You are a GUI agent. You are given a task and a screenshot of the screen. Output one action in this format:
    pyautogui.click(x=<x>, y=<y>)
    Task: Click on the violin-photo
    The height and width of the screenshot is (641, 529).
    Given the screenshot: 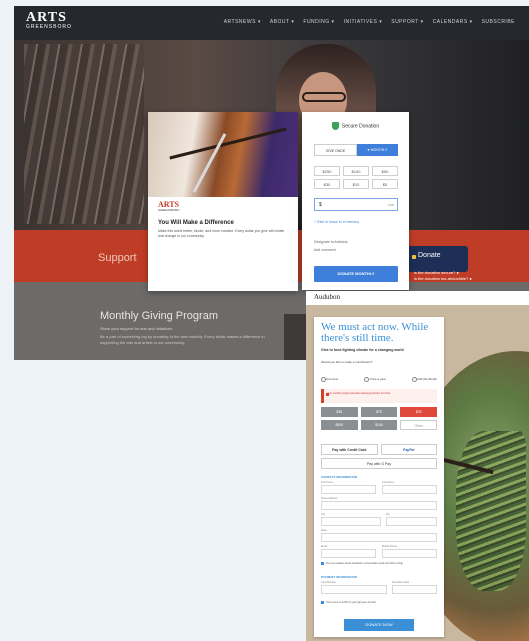 What is the action you would take?
    pyautogui.click(x=223, y=154)
    